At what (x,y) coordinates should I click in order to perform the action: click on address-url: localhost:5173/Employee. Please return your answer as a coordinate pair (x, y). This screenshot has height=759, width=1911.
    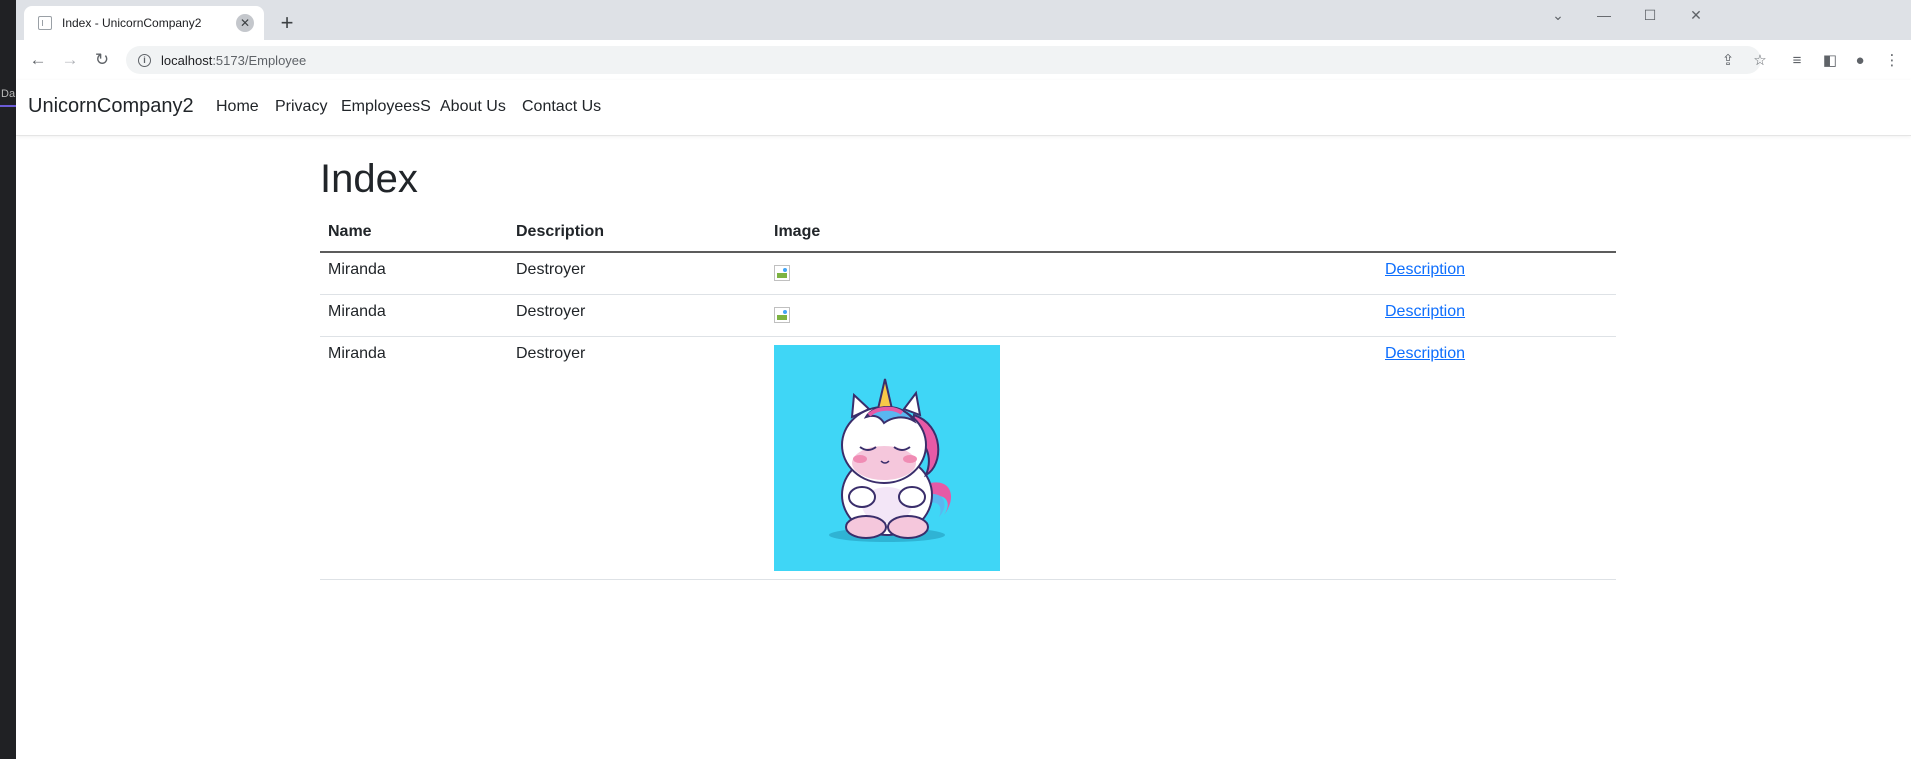
    Looking at the image, I should click on (233, 60).